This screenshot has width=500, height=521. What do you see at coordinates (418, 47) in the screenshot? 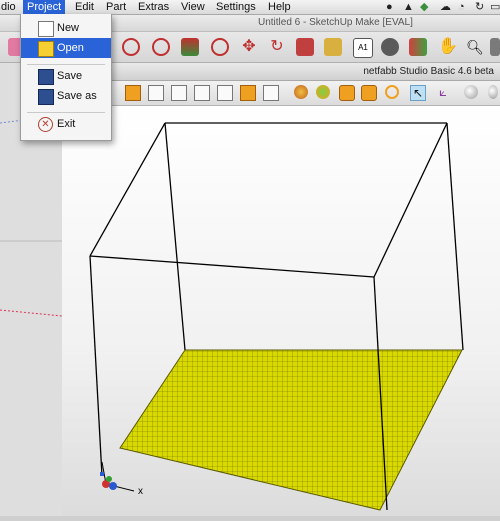
I see `paint-bucket-icon` at bounding box center [418, 47].